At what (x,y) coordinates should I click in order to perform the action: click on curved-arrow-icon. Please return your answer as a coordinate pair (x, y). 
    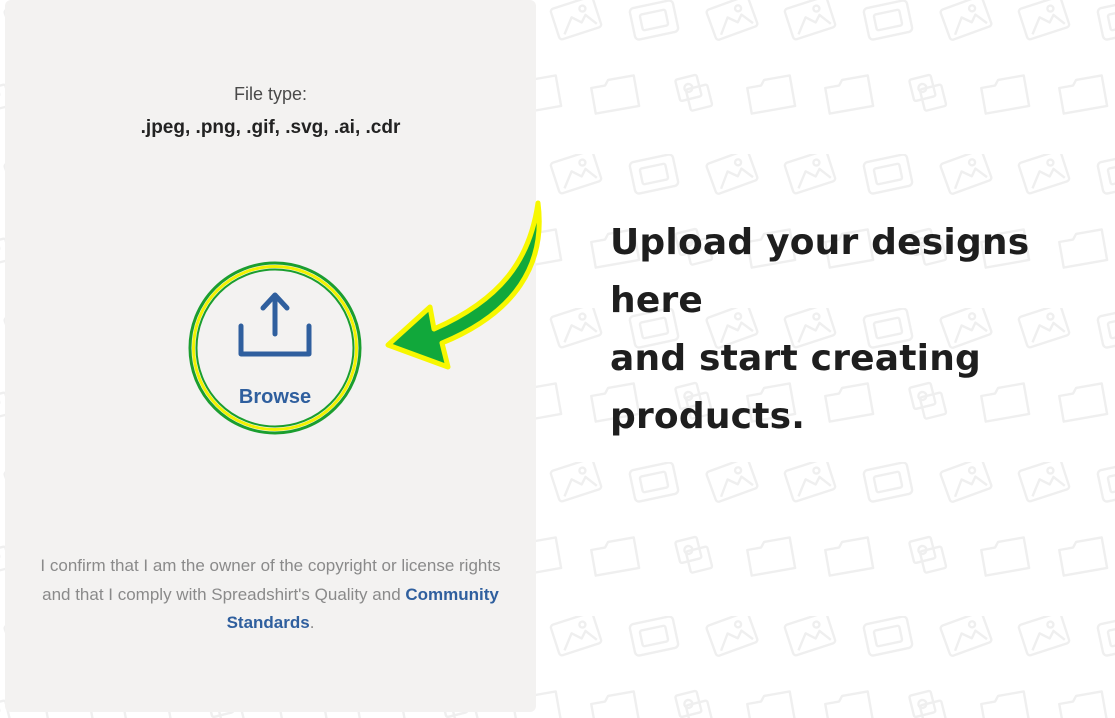
    Looking at the image, I should click on (463, 285).